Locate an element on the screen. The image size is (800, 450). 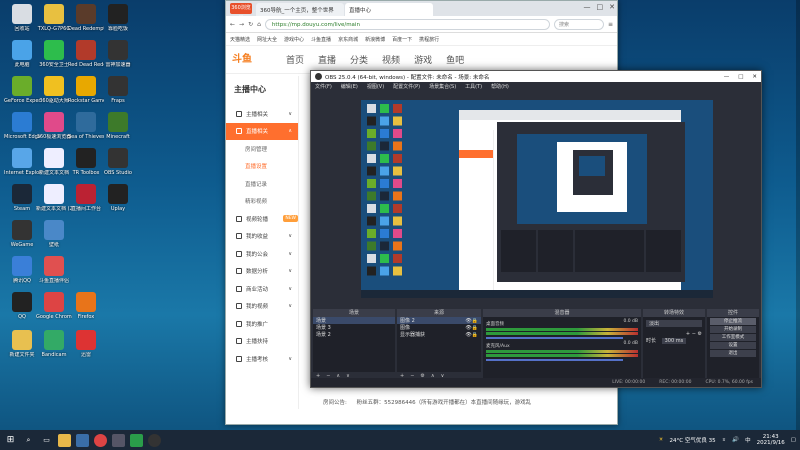
obs-menu-item: 配置文件(P) is located at coordinates (406, 86).